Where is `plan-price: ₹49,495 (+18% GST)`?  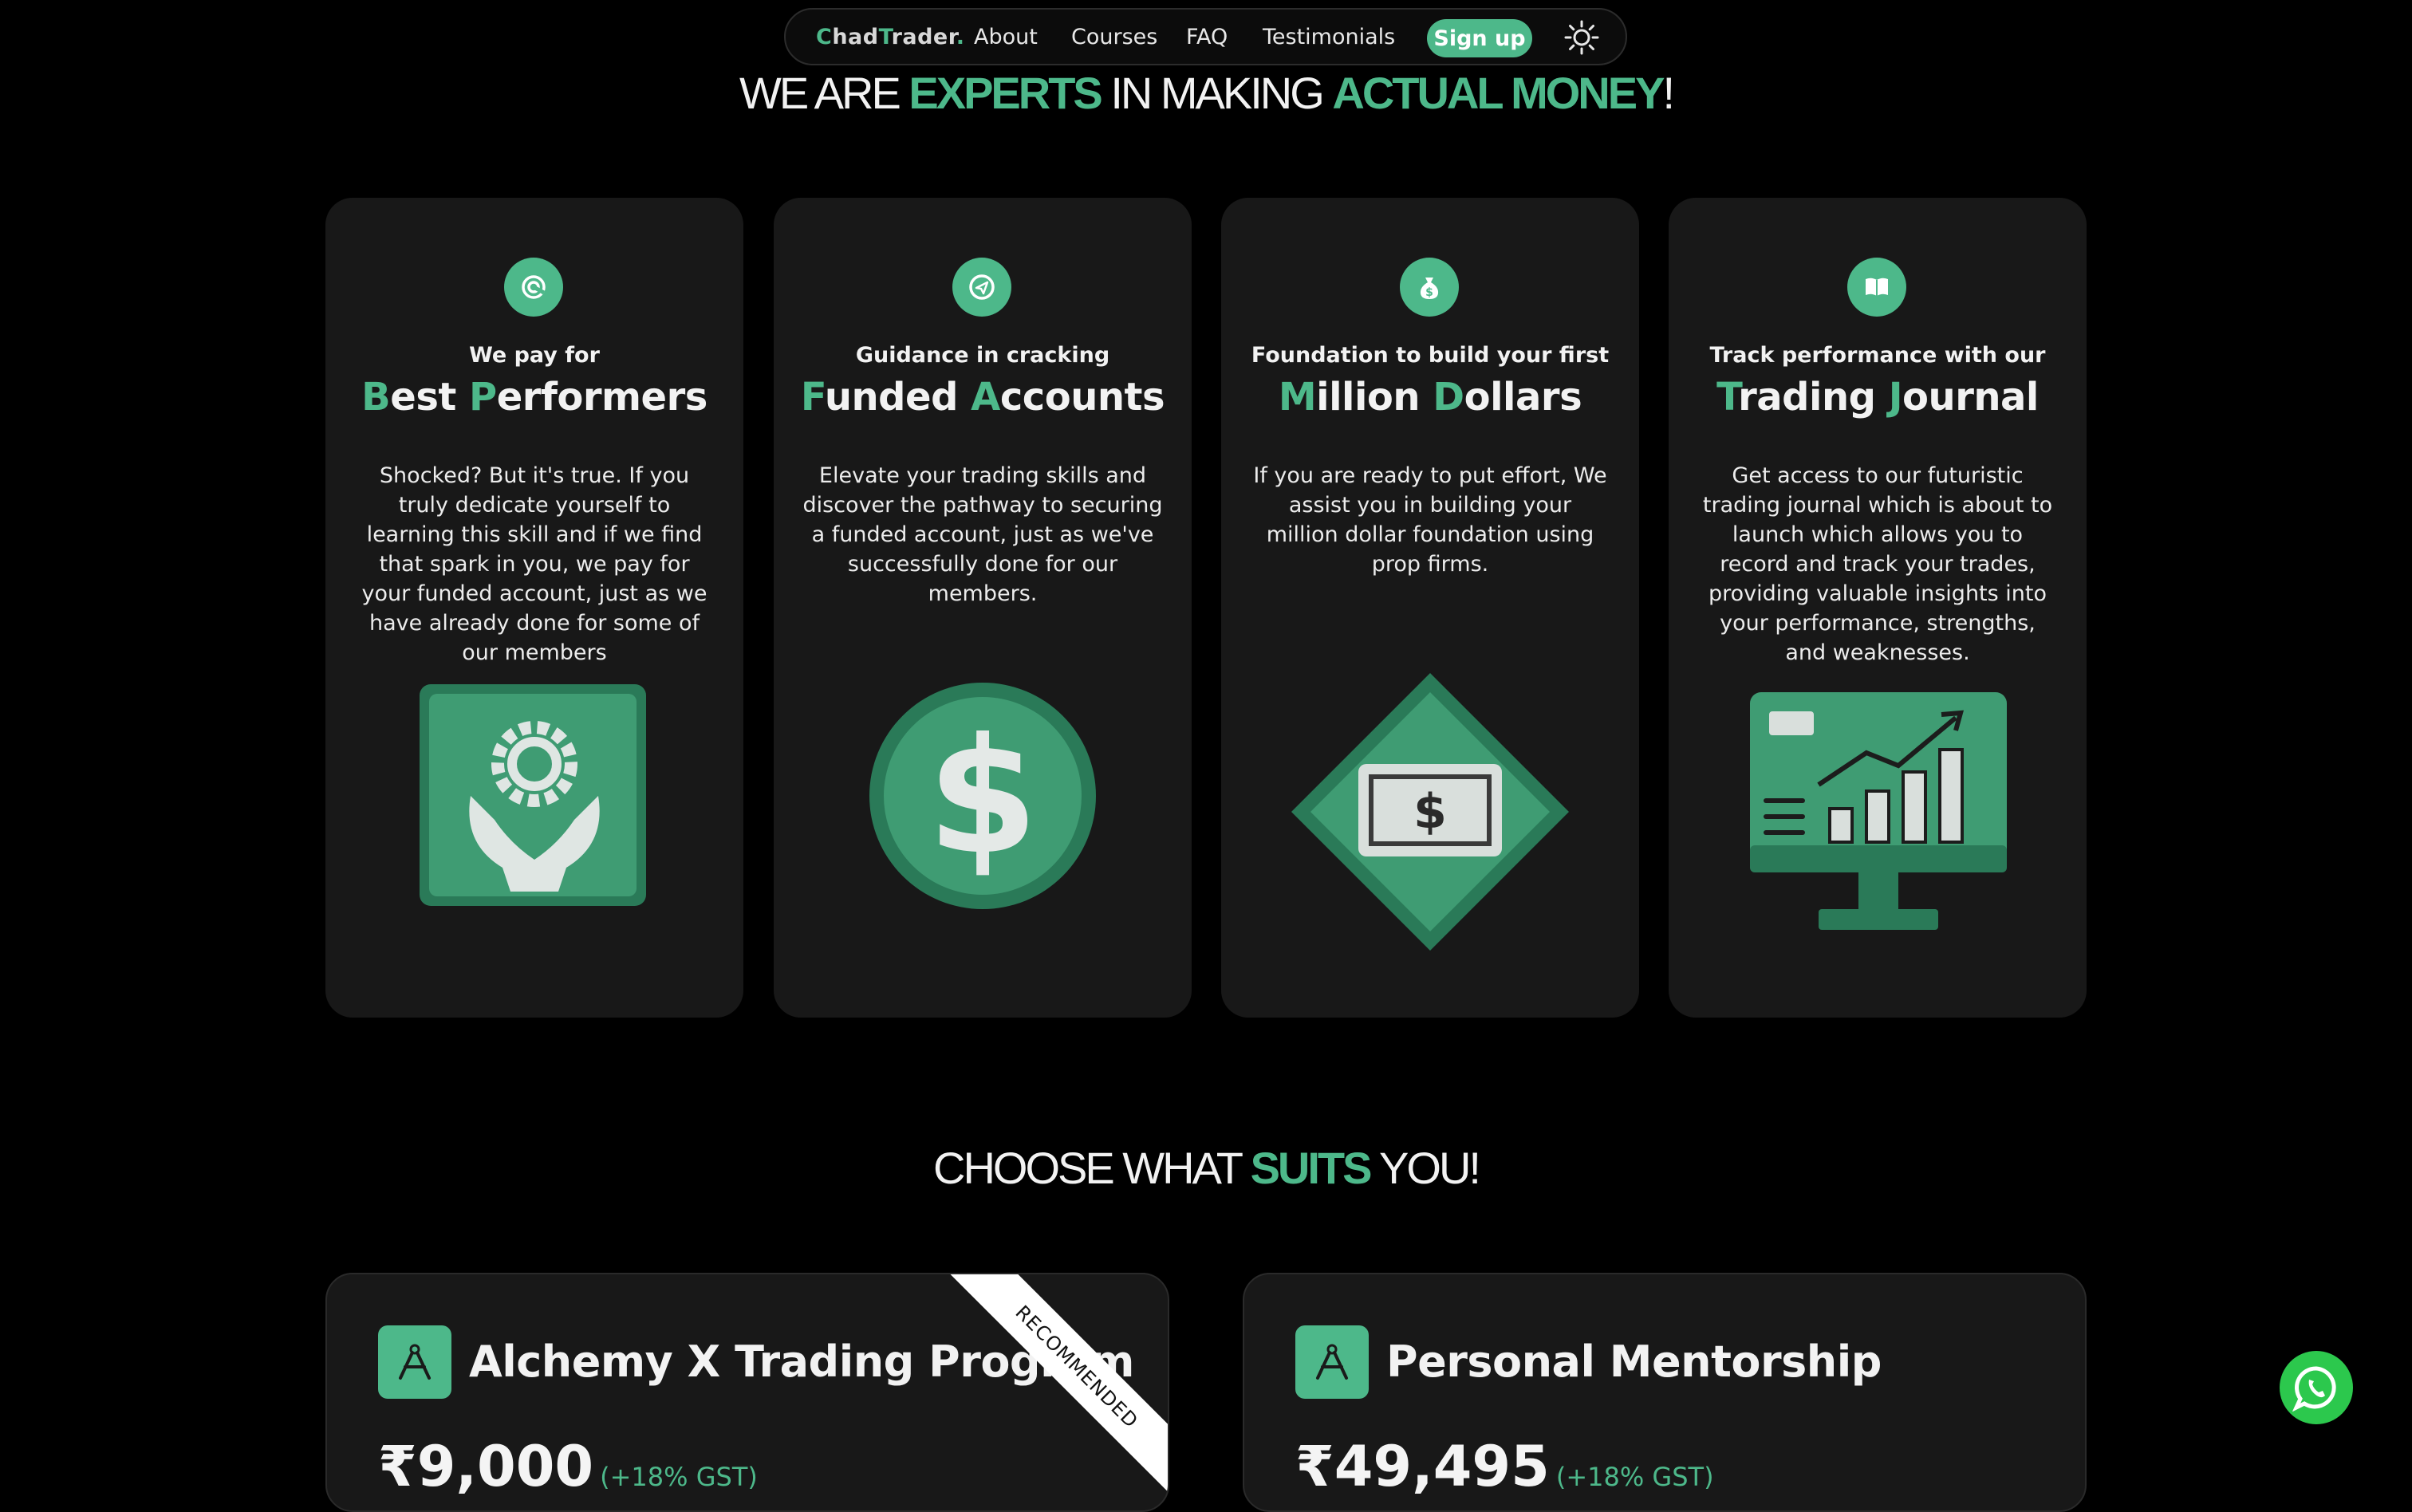
plan-price: ₹49,495 (+18% GST) is located at coordinates (1505, 1466).